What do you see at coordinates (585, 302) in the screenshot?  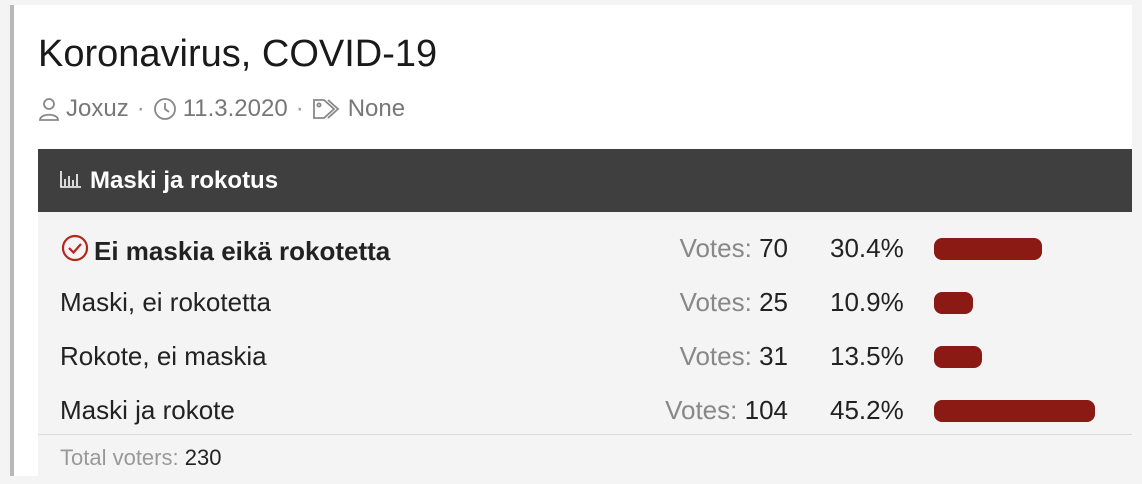 I see `poll-option: Maski, ei rokotetta Votes: 25 10.9%` at bounding box center [585, 302].